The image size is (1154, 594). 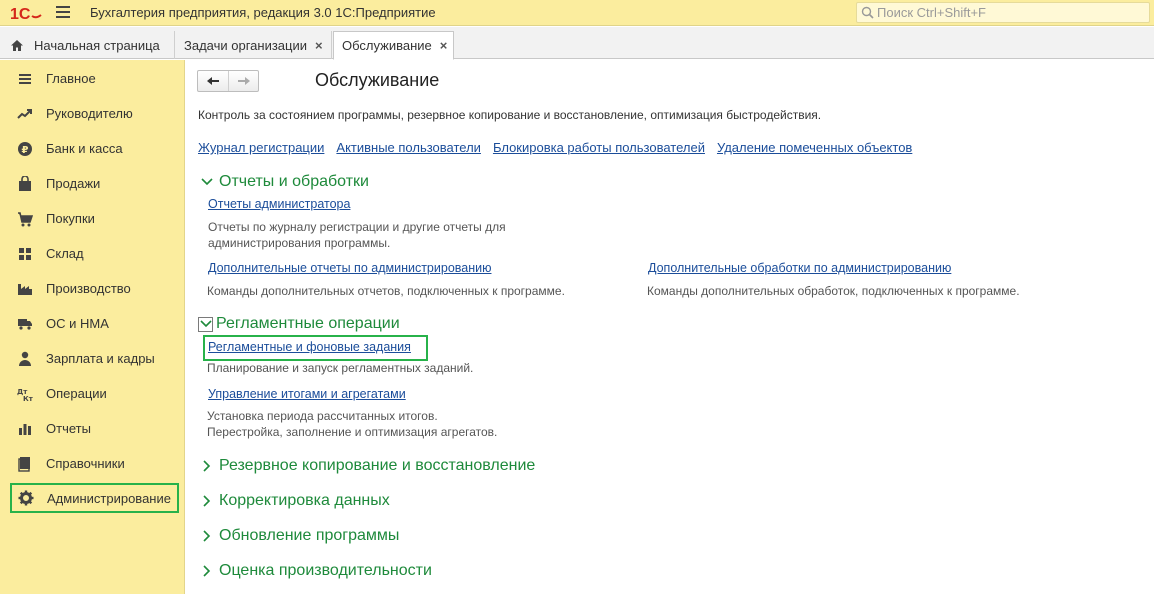 I want to click on sidebar-item-manager: Руководителю, so click(x=92, y=113).